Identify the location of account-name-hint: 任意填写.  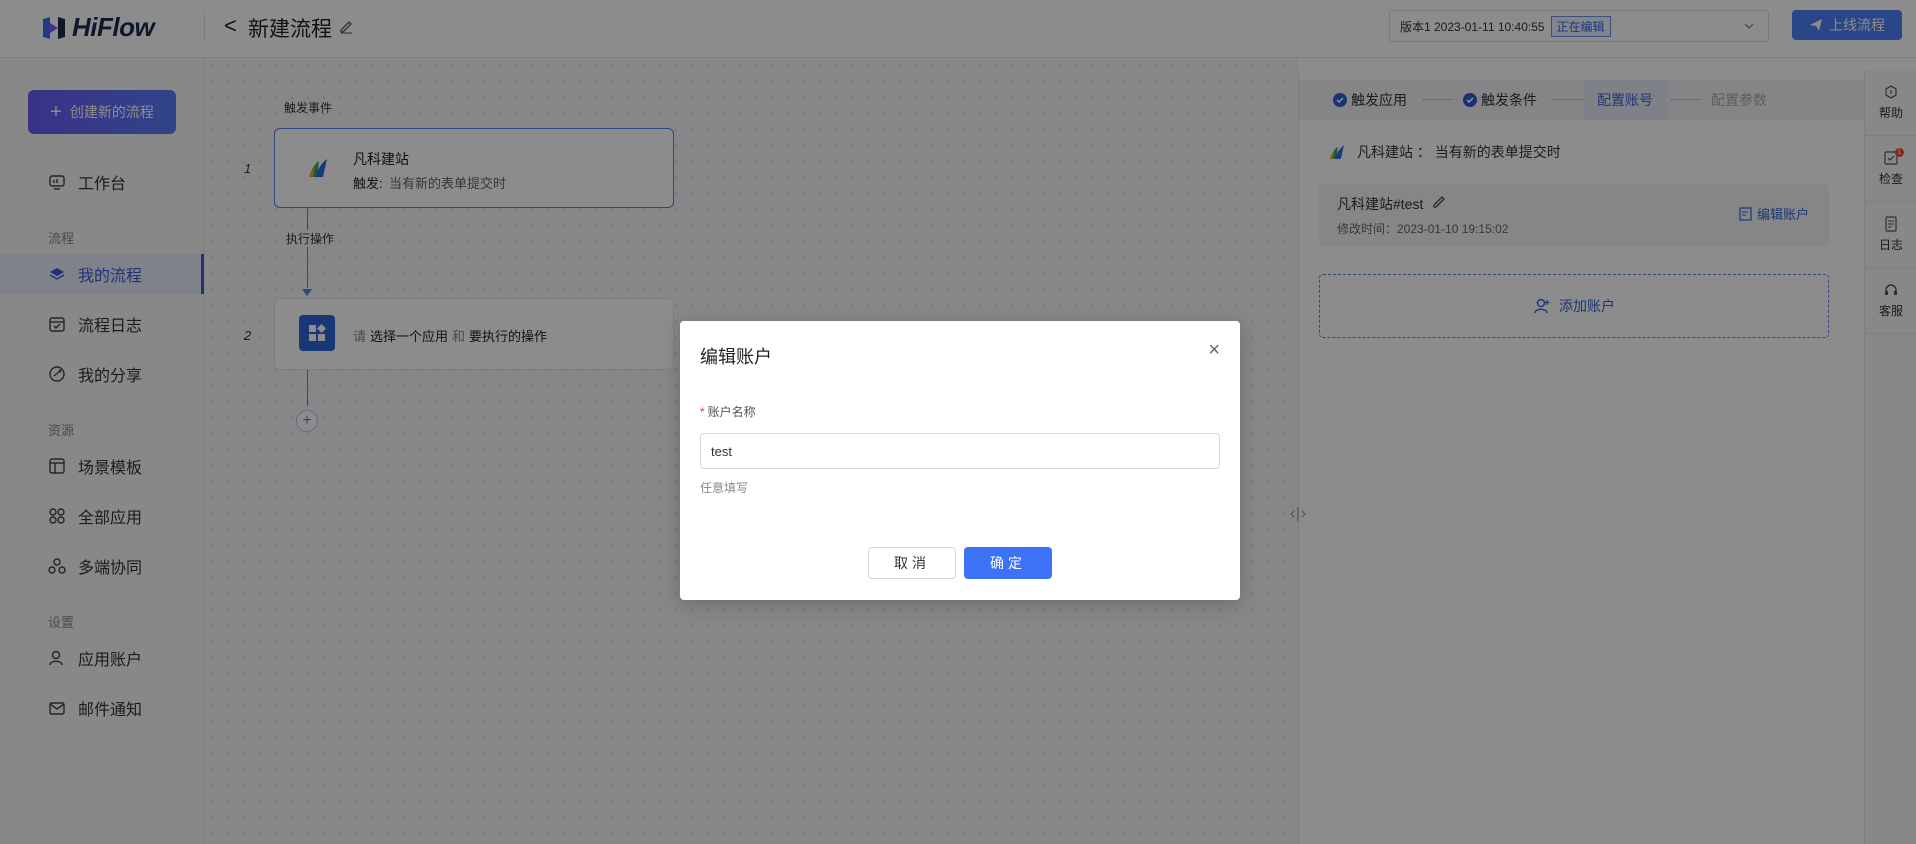
(724, 488).